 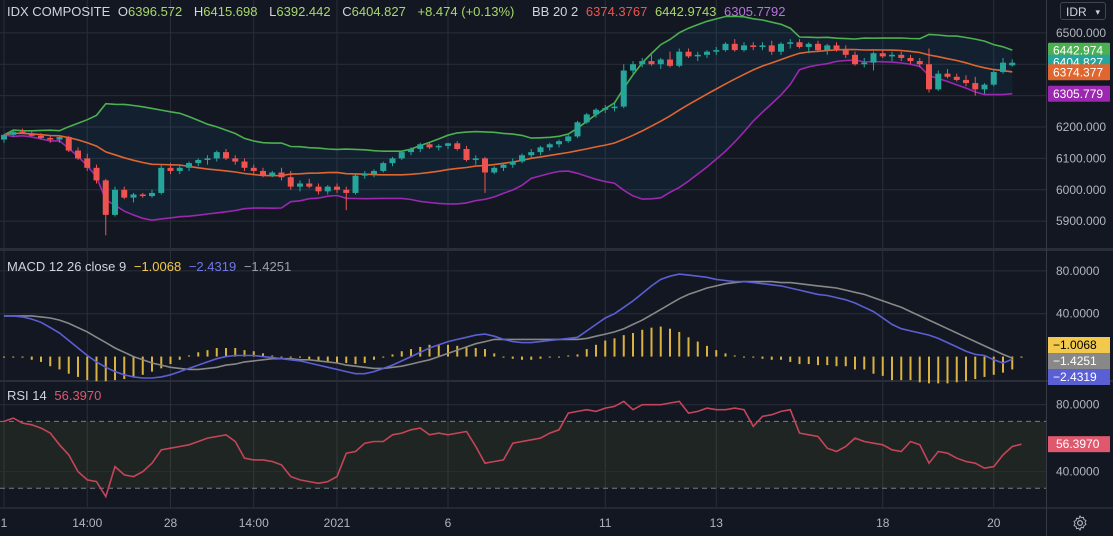 What do you see at coordinates (1081, 190) in the screenshot?
I see `price-tick-label: 6000.000` at bounding box center [1081, 190].